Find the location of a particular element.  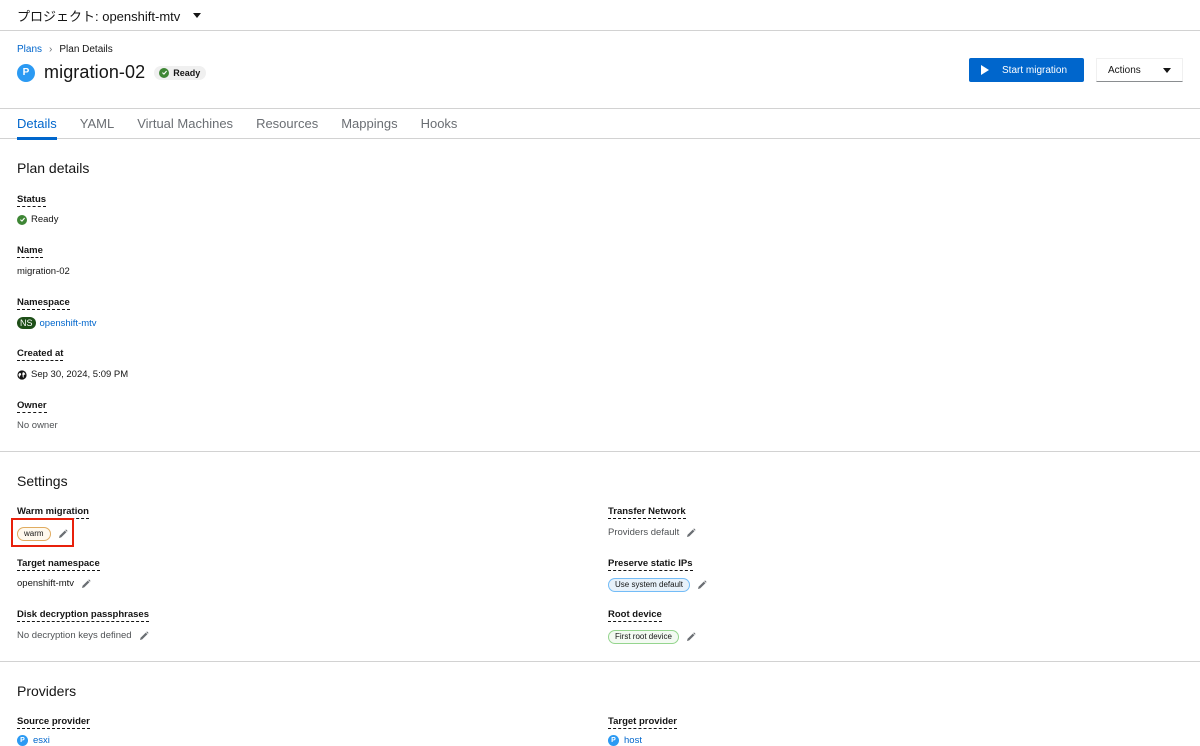

project-label: プロジェクト: openshift-mtv is located at coordinates (99, 16).